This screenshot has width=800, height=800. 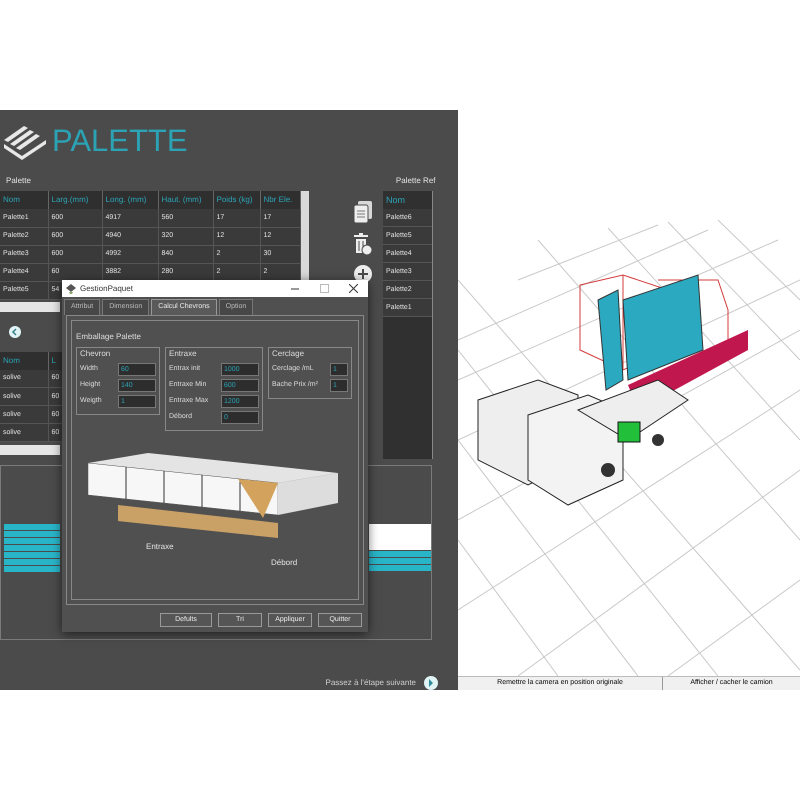 What do you see at coordinates (160, 547) in the screenshot?
I see `diagram-label: Entraxe` at bounding box center [160, 547].